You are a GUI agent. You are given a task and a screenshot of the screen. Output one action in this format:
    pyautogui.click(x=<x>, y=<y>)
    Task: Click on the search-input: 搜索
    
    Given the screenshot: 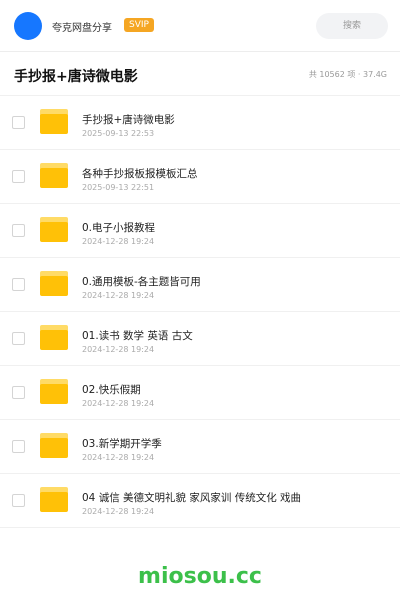 What is the action you would take?
    pyautogui.click(x=352, y=26)
    